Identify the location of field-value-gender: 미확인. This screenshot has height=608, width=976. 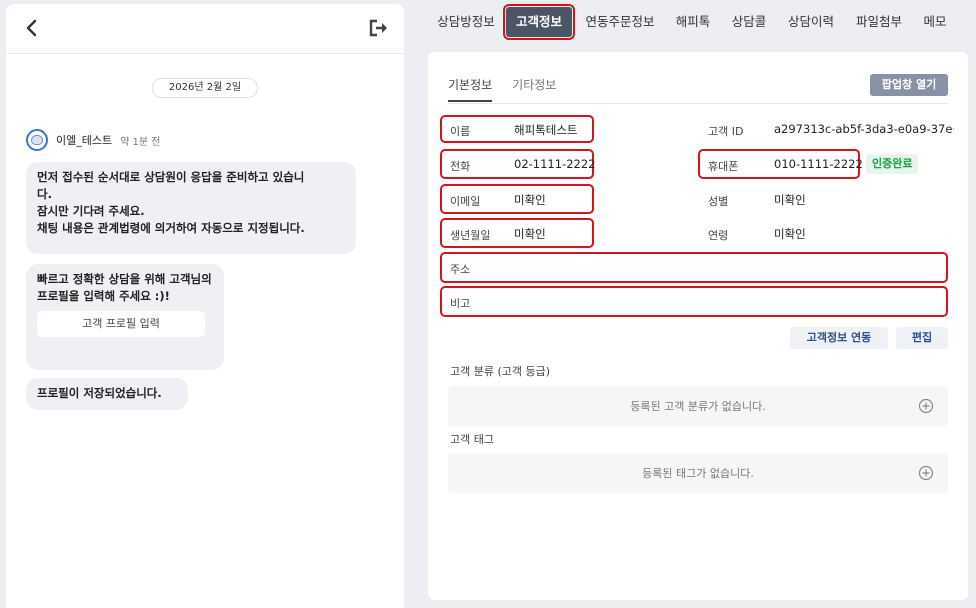
(790, 200).